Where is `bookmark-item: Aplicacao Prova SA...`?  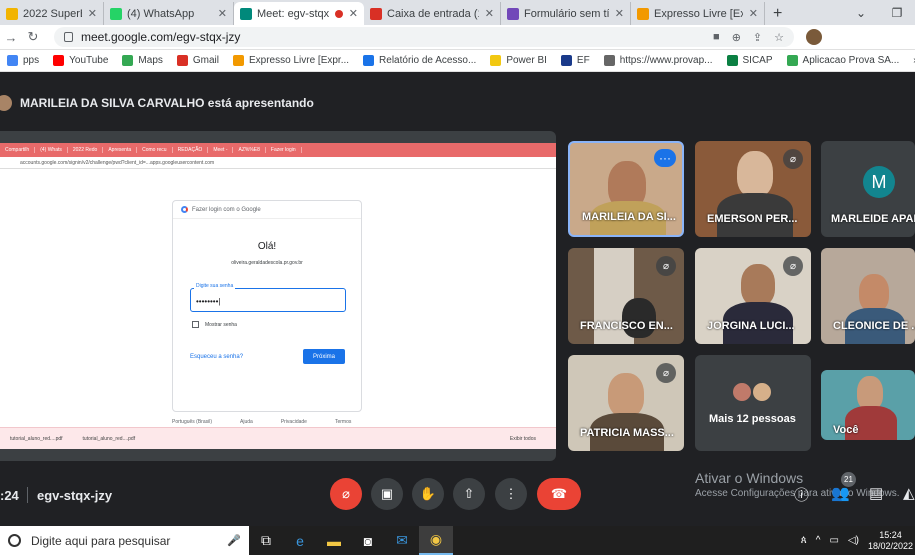 bookmark-item: Aplicacao Prova SA... is located at coordinates (843, 60).